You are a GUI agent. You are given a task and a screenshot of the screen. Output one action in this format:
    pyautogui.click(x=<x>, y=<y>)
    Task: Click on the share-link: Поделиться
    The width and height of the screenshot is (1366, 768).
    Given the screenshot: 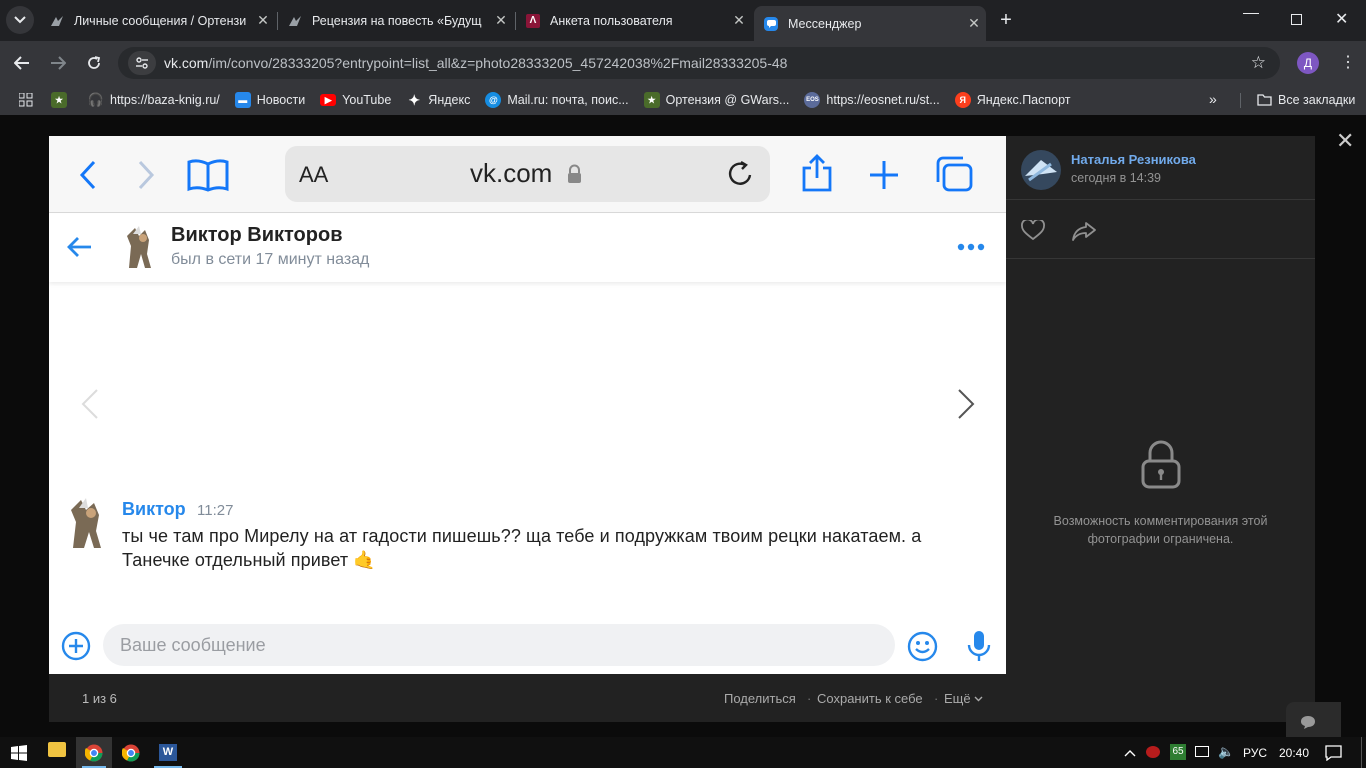 What is the action you would take?
    pyautogui.click(x=760, y=698)
    